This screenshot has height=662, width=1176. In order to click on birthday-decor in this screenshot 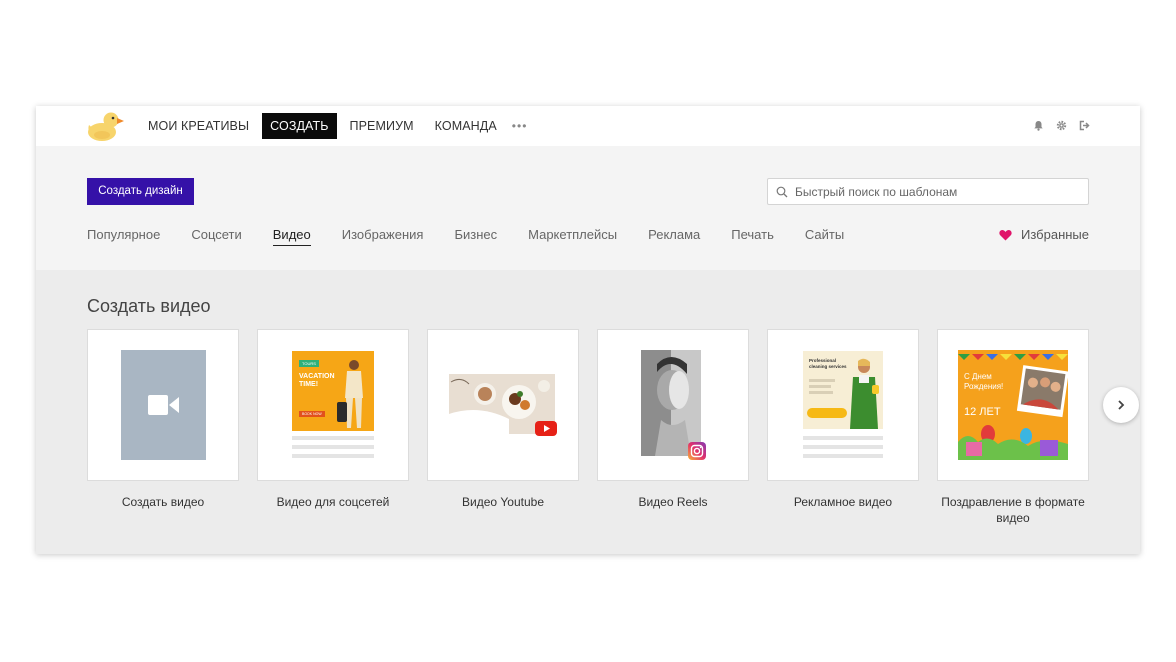, I will do `click(1013, 407)`.